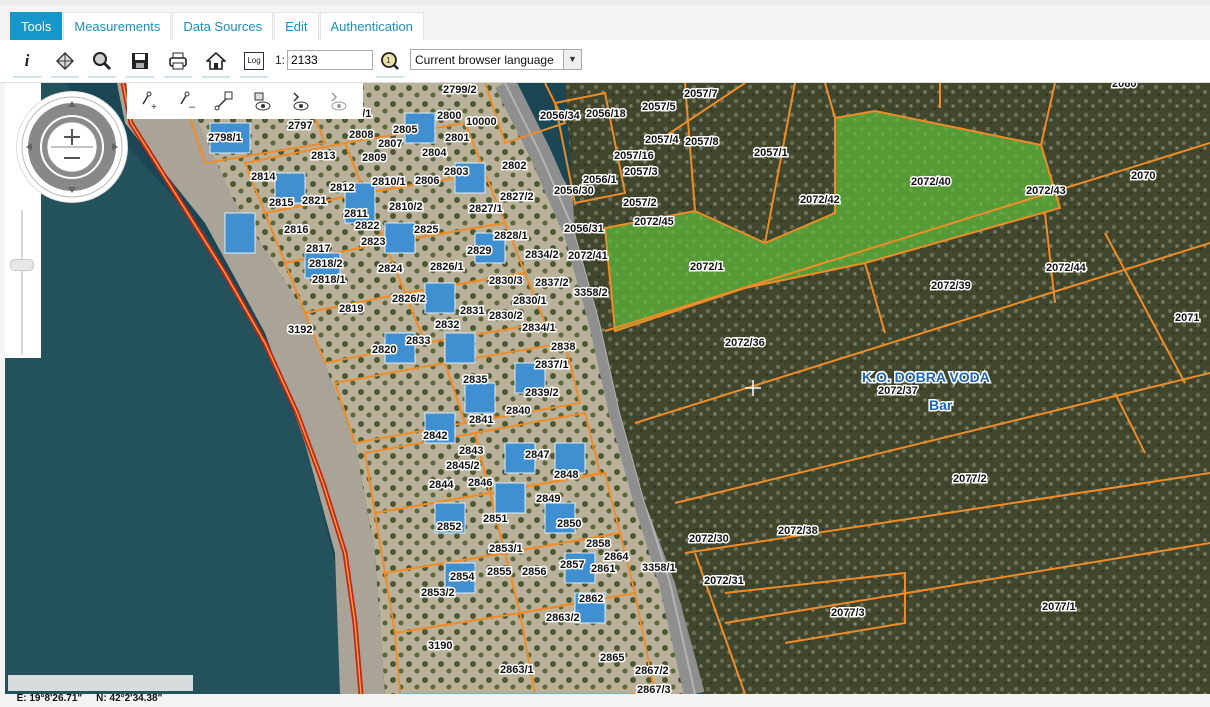 The image size is (1210, 707). Describe the element at coordinates (588, 256) in the screenshot. I see `svg-text: 2072/41` at that location.